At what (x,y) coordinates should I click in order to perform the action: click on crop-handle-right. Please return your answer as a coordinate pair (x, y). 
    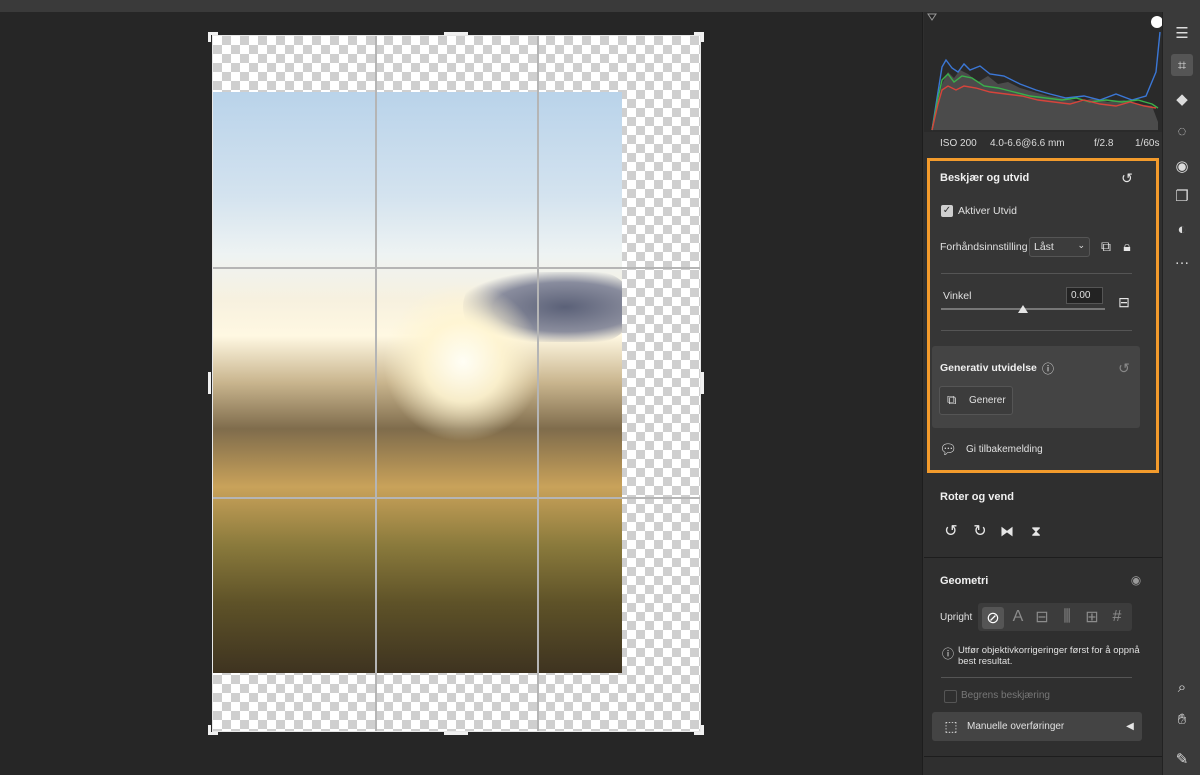
    Looking at the image, I should click on (702, 383).